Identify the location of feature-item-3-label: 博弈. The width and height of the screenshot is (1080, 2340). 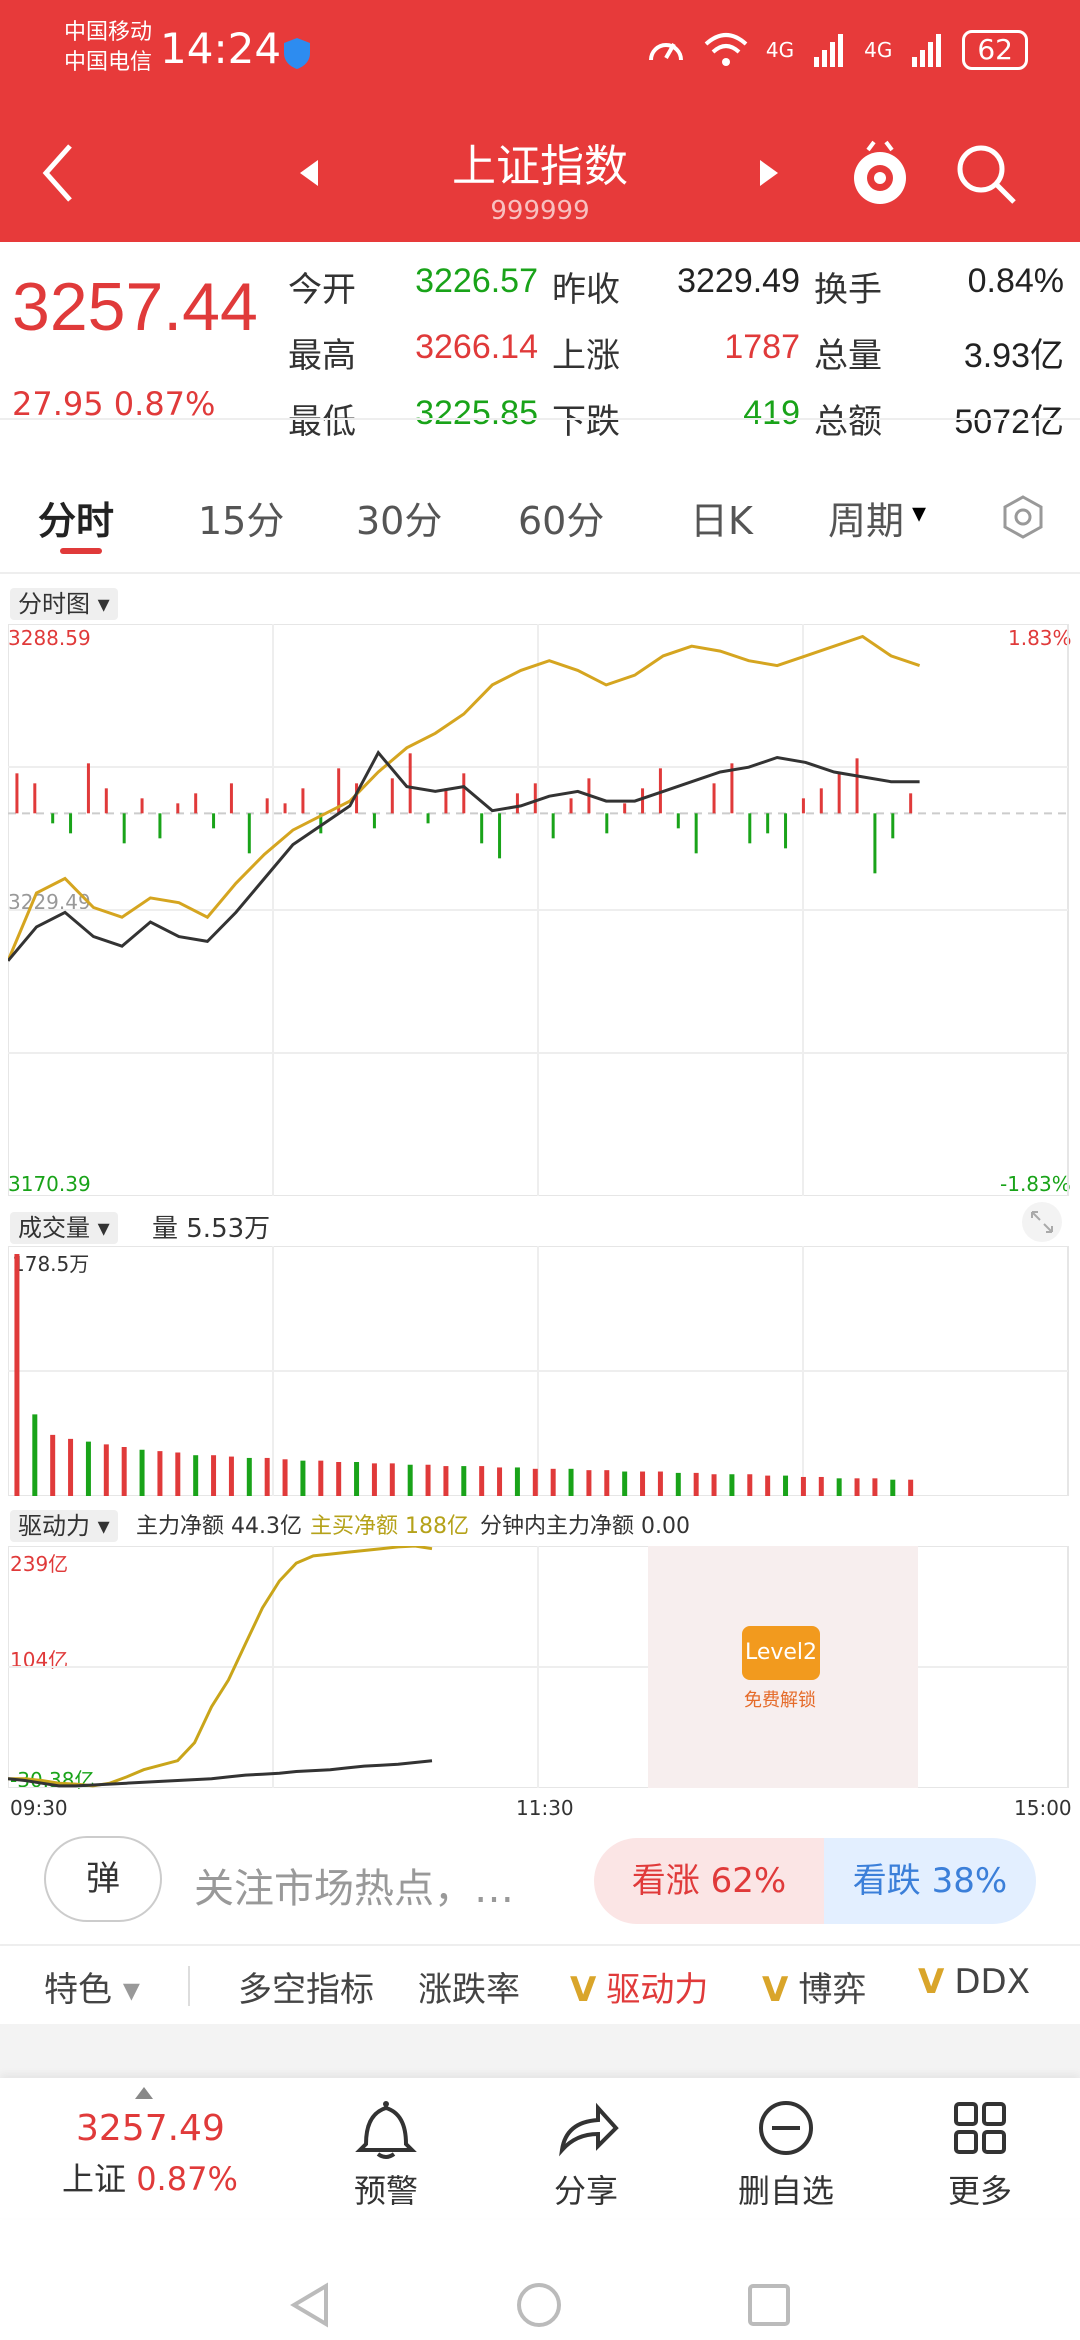
(832, 1990).